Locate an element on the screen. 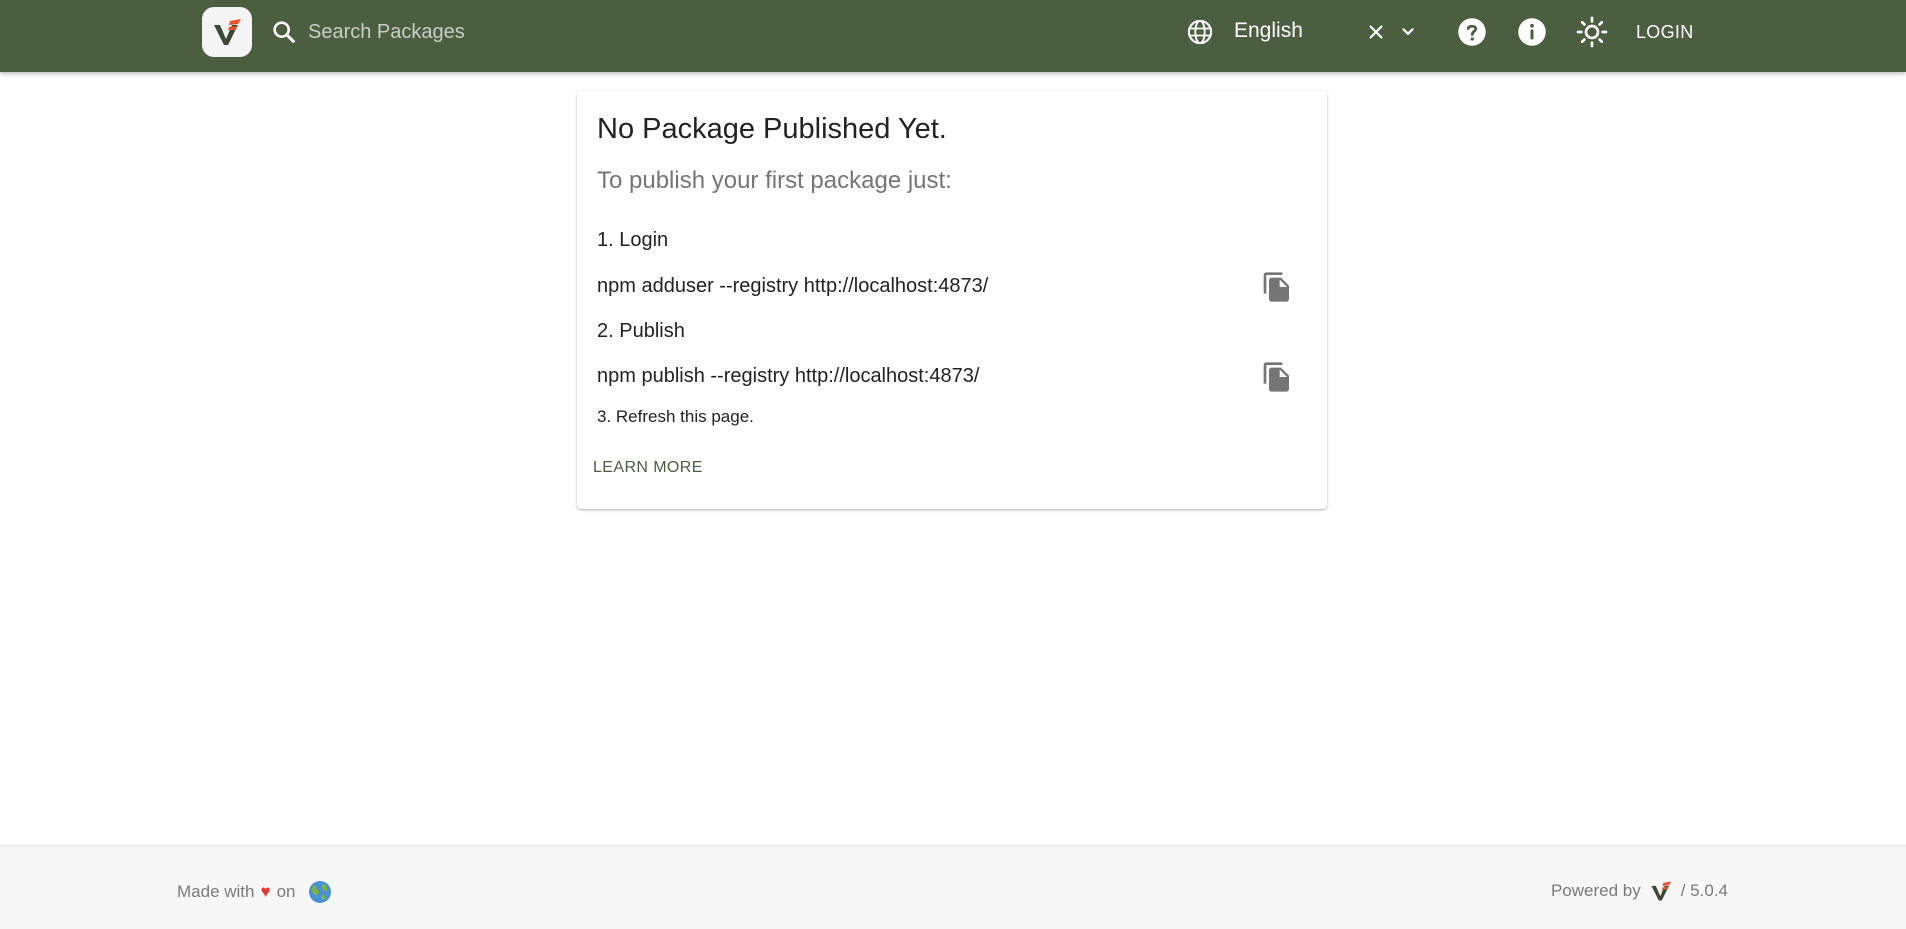 This screenshot has height=929, width=1906. step-publish-label: 2. Publish is located at coordinates (641, 331).